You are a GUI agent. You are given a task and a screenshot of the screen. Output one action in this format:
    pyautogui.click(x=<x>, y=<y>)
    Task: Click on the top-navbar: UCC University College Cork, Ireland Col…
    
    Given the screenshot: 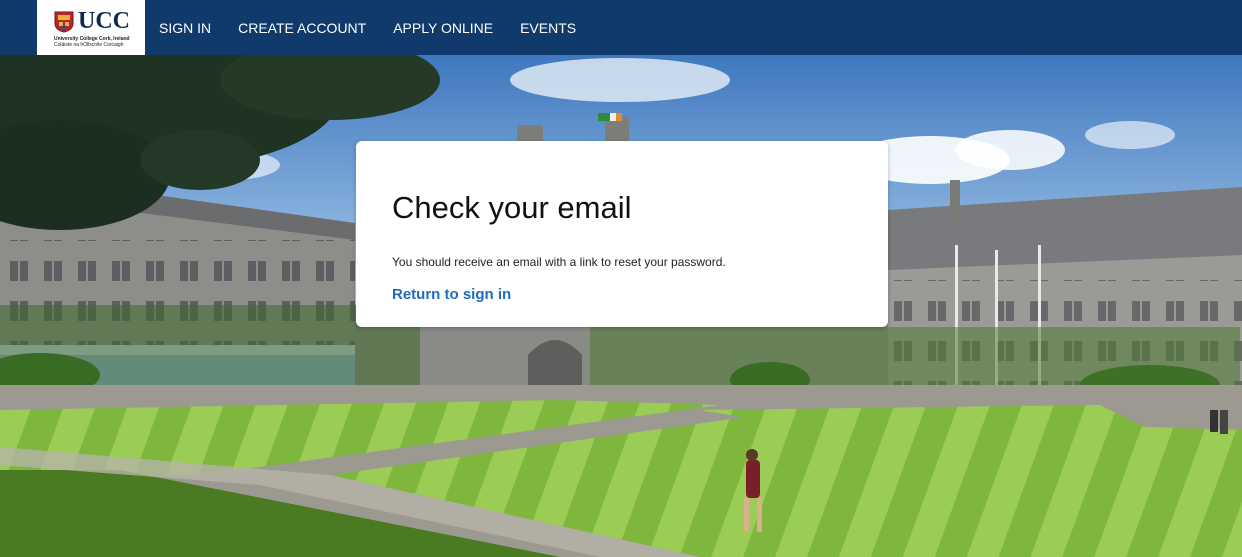 What is the action you would take?
    pyautogui.click(x=621, y=27)
    